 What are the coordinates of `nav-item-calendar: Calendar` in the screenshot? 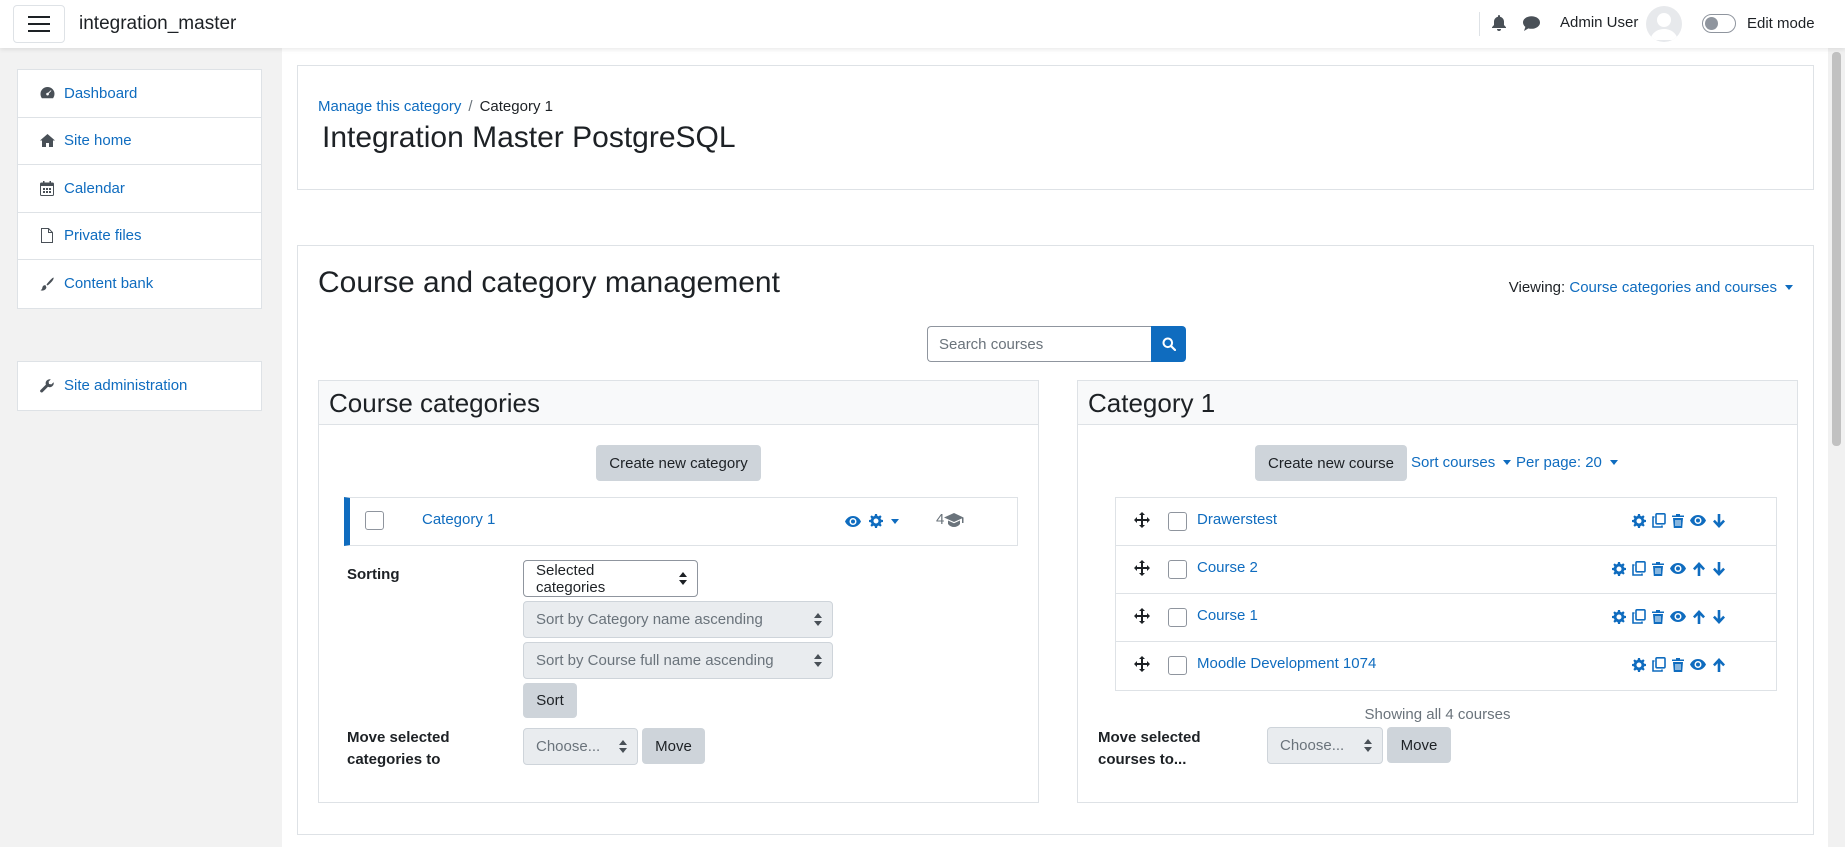 It's located at (139, 189).